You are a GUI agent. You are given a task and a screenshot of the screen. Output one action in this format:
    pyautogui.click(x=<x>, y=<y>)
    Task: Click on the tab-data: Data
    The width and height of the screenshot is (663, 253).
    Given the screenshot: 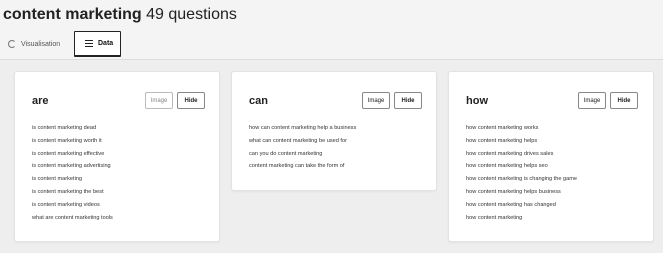 What is the action you would take?
    pyautogui.click(x=97, y=44)
    